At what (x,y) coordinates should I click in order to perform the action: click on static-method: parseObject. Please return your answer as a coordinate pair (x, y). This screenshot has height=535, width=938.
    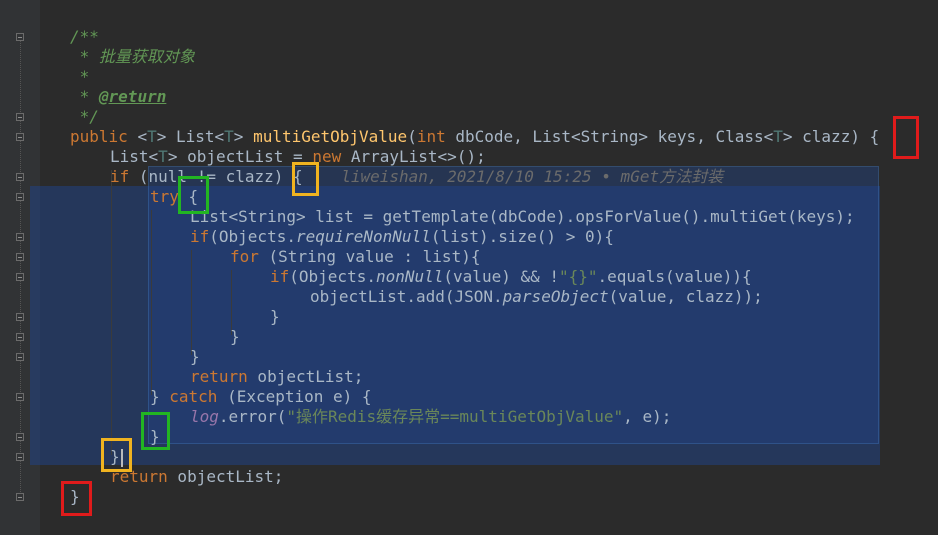
    Looking at the image, I should click on (555, 296).